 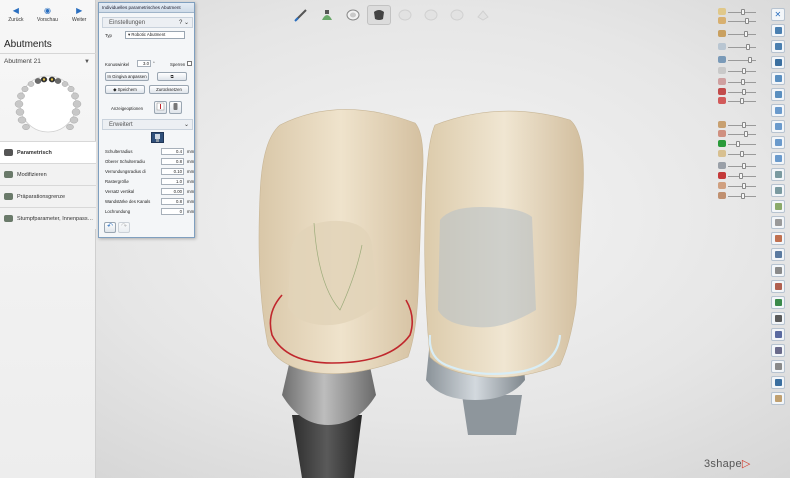 I want to click on measure-button, so click(x=778, y=190).